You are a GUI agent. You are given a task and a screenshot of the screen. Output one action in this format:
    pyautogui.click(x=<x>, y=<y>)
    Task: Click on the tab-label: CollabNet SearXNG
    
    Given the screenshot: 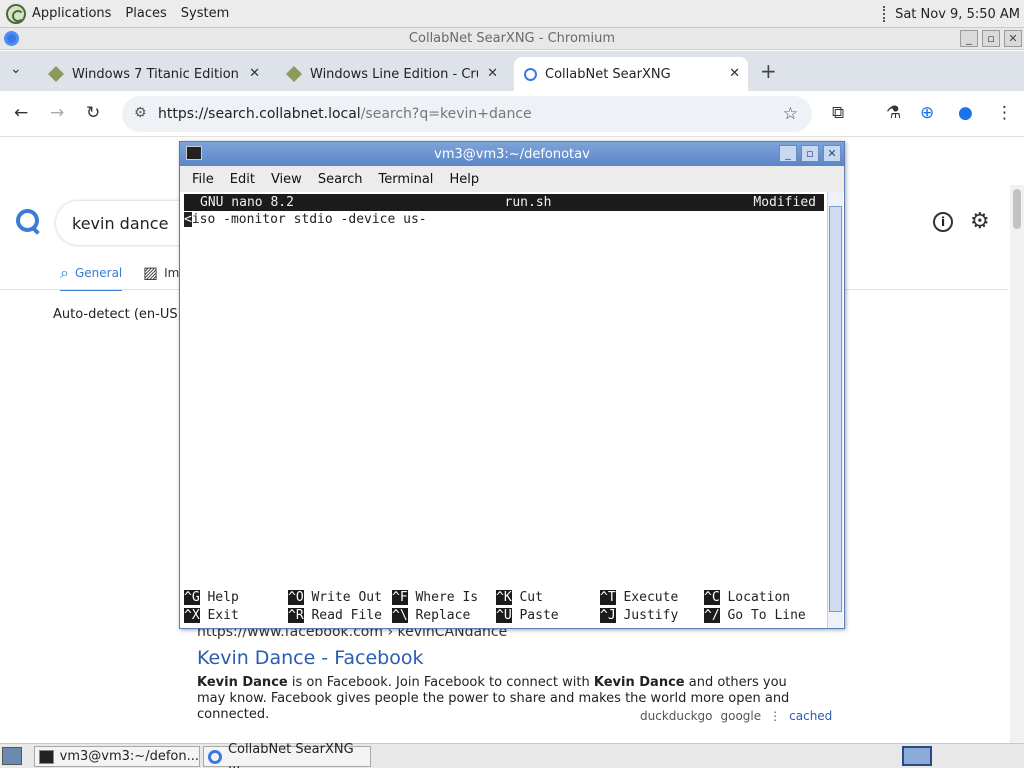 What is the action you would take?
    pyautogui.click(x=608, y=74)
    